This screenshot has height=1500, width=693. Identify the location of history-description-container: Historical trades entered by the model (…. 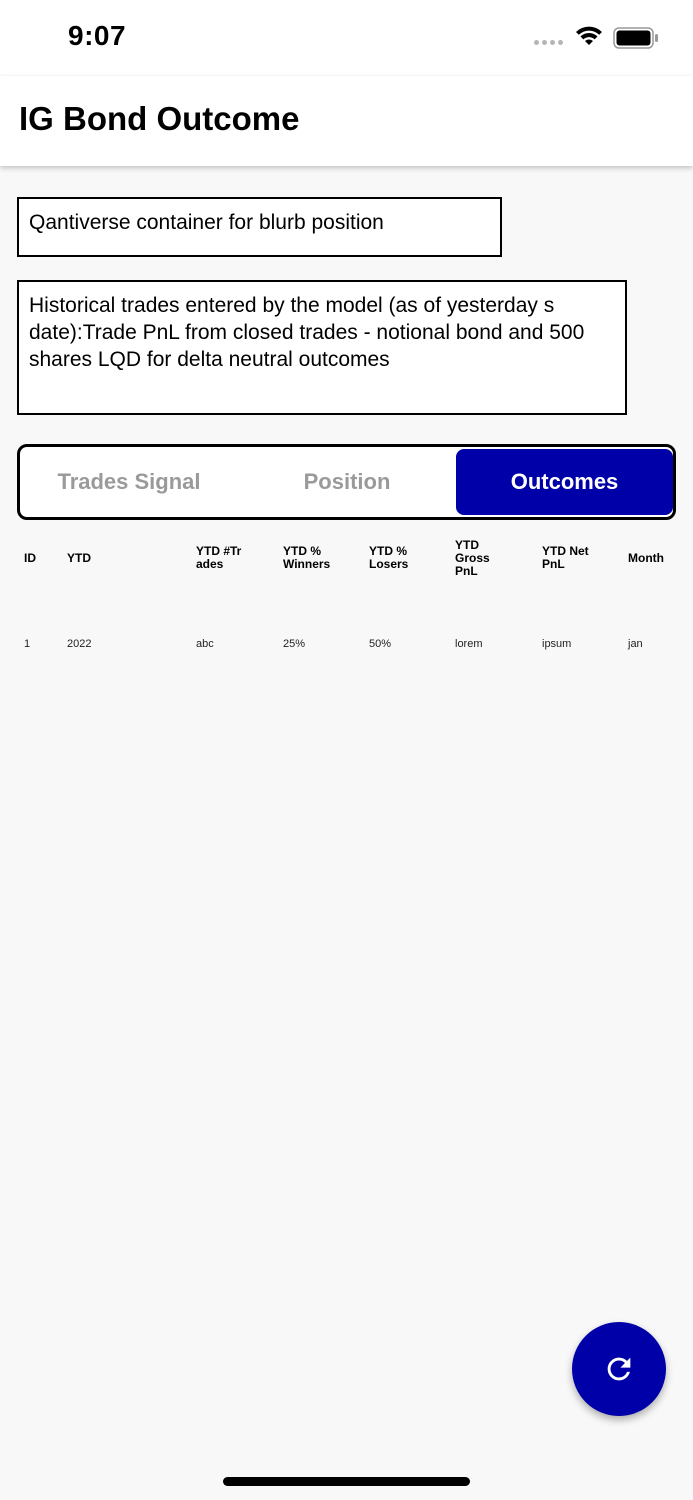
(322, 347).